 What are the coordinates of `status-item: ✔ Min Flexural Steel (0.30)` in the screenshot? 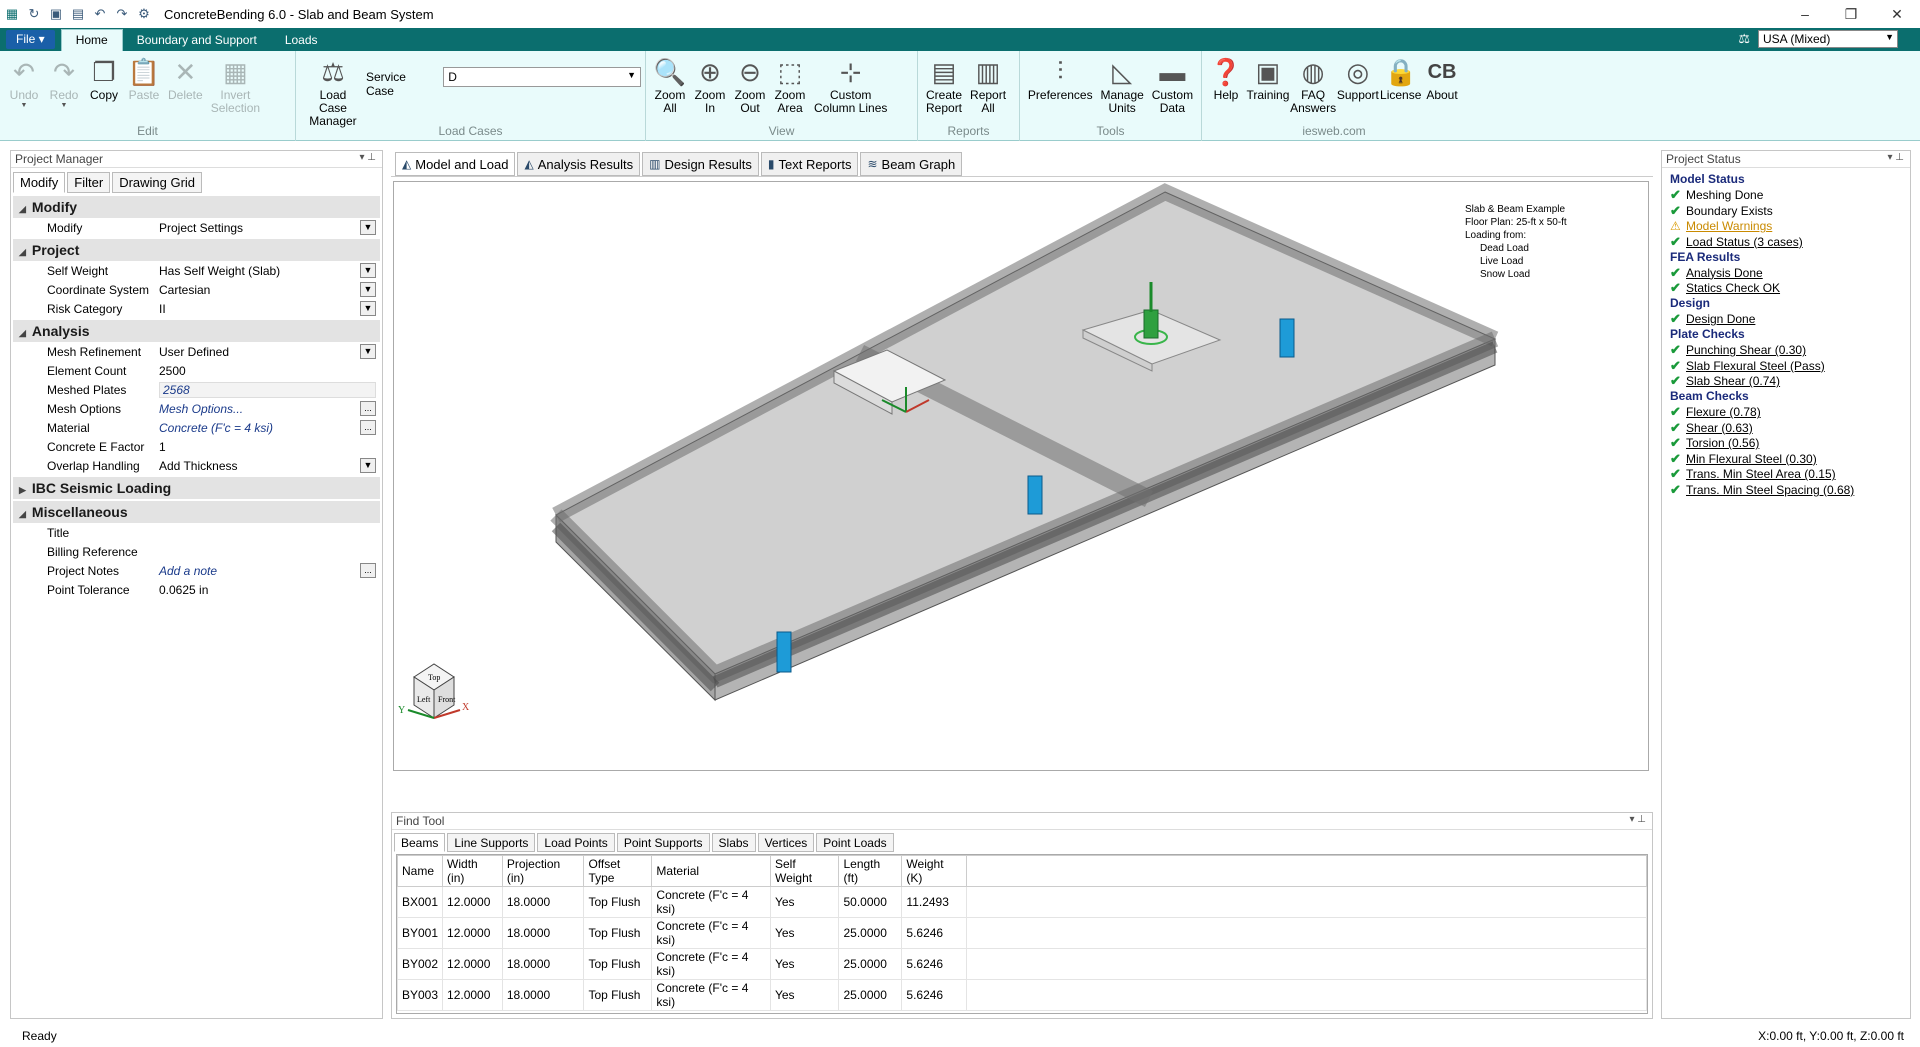 It's located at (1786, 459).